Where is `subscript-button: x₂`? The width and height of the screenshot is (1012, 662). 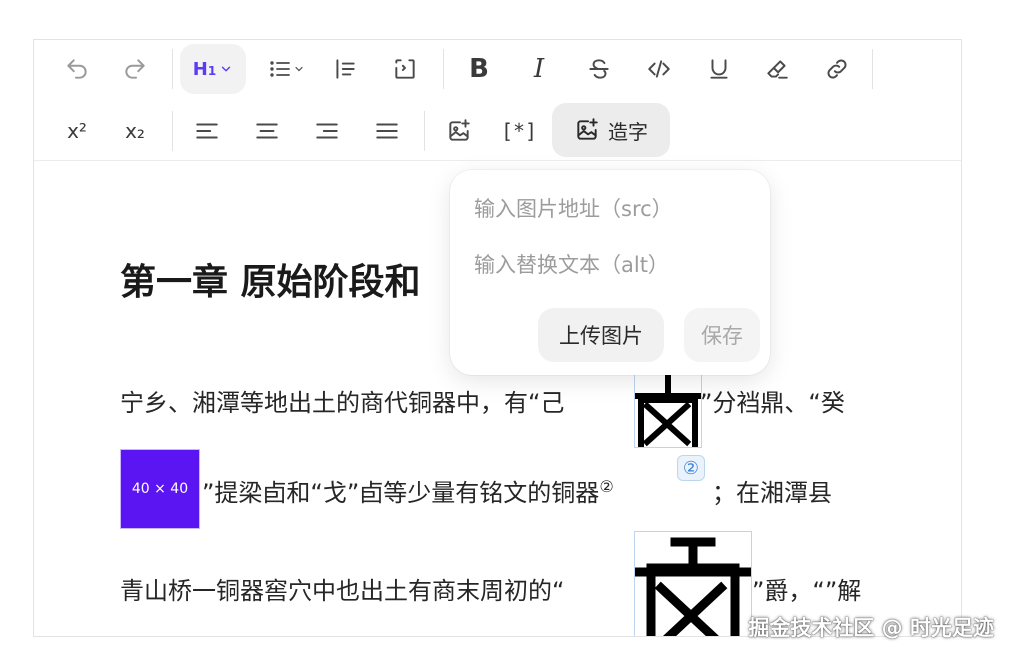
subscript-button: x₂ is located at coordinates (135, 131).